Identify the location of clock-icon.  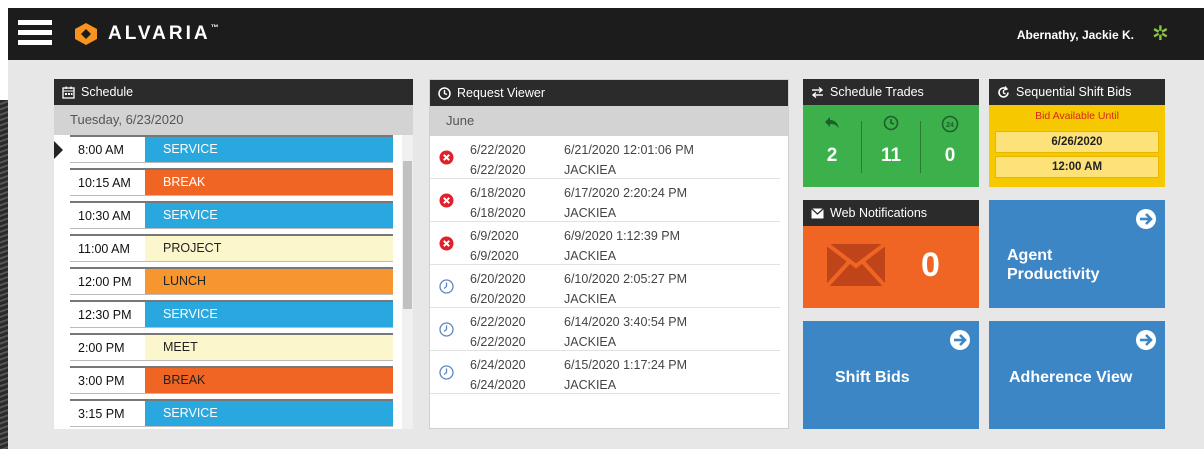
(891, 126).